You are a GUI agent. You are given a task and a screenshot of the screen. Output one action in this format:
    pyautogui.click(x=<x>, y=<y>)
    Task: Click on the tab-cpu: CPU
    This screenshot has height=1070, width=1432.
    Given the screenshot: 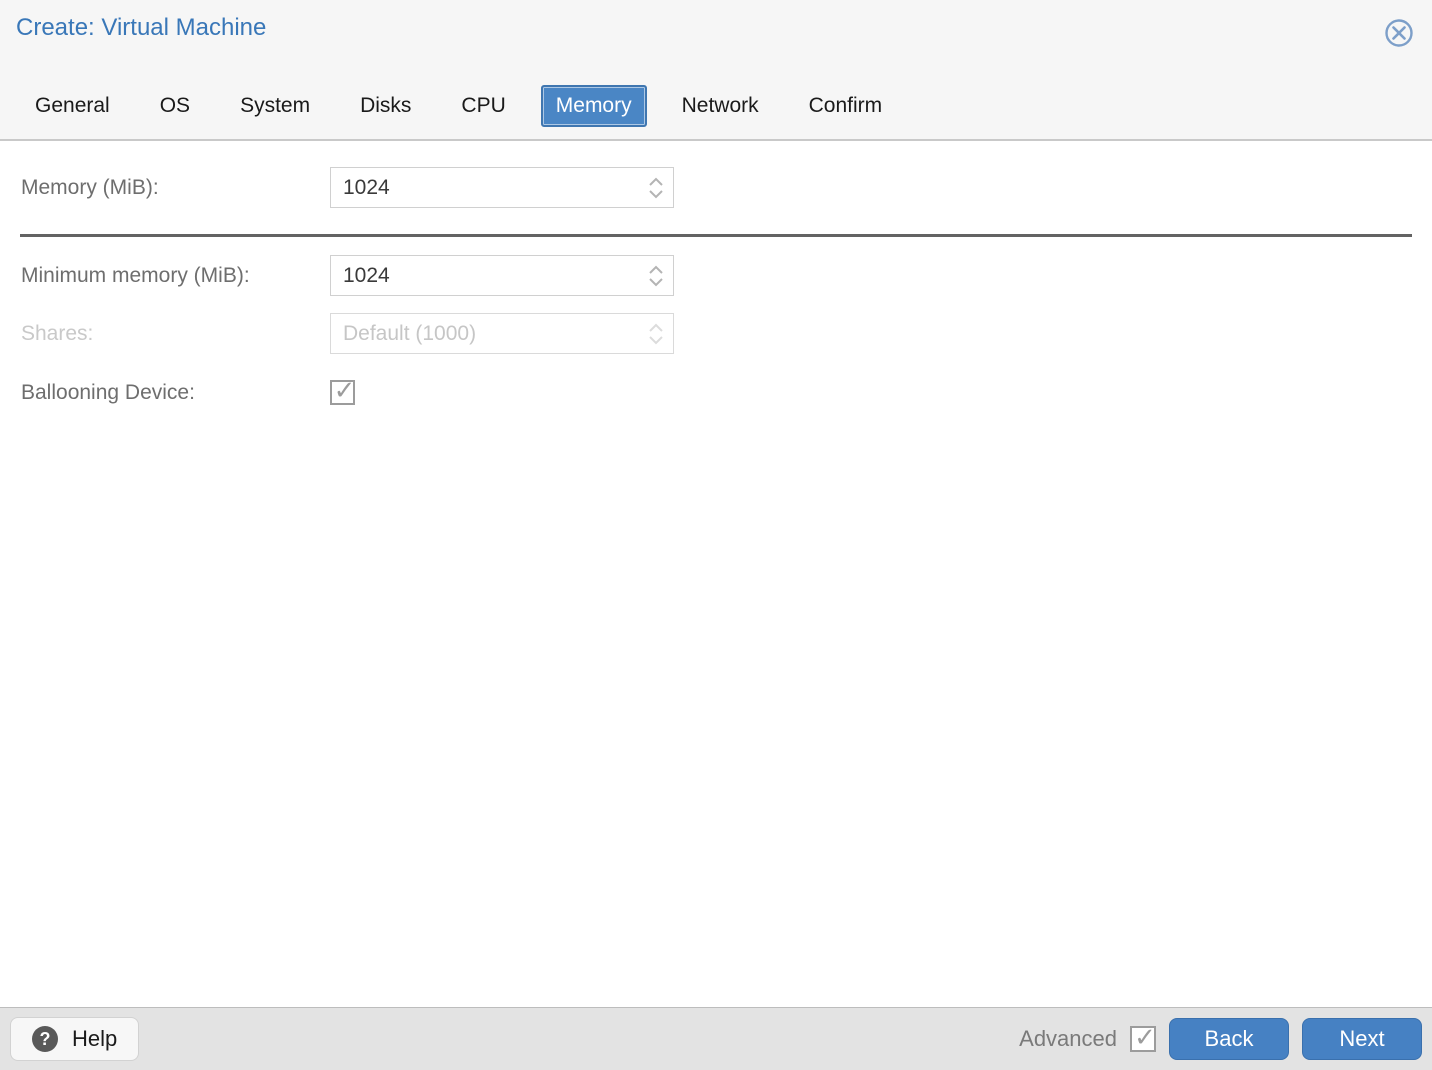 What is the action you would take?
    pyautogui.click(x=483, y=106)
    